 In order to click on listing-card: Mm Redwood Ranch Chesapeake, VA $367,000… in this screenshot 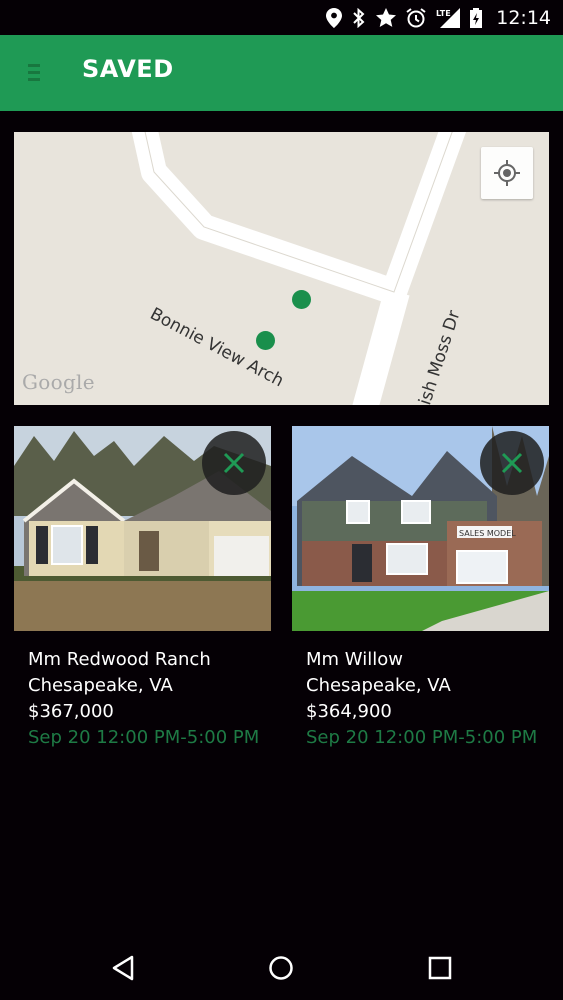, I will do `click(142, 588)`.